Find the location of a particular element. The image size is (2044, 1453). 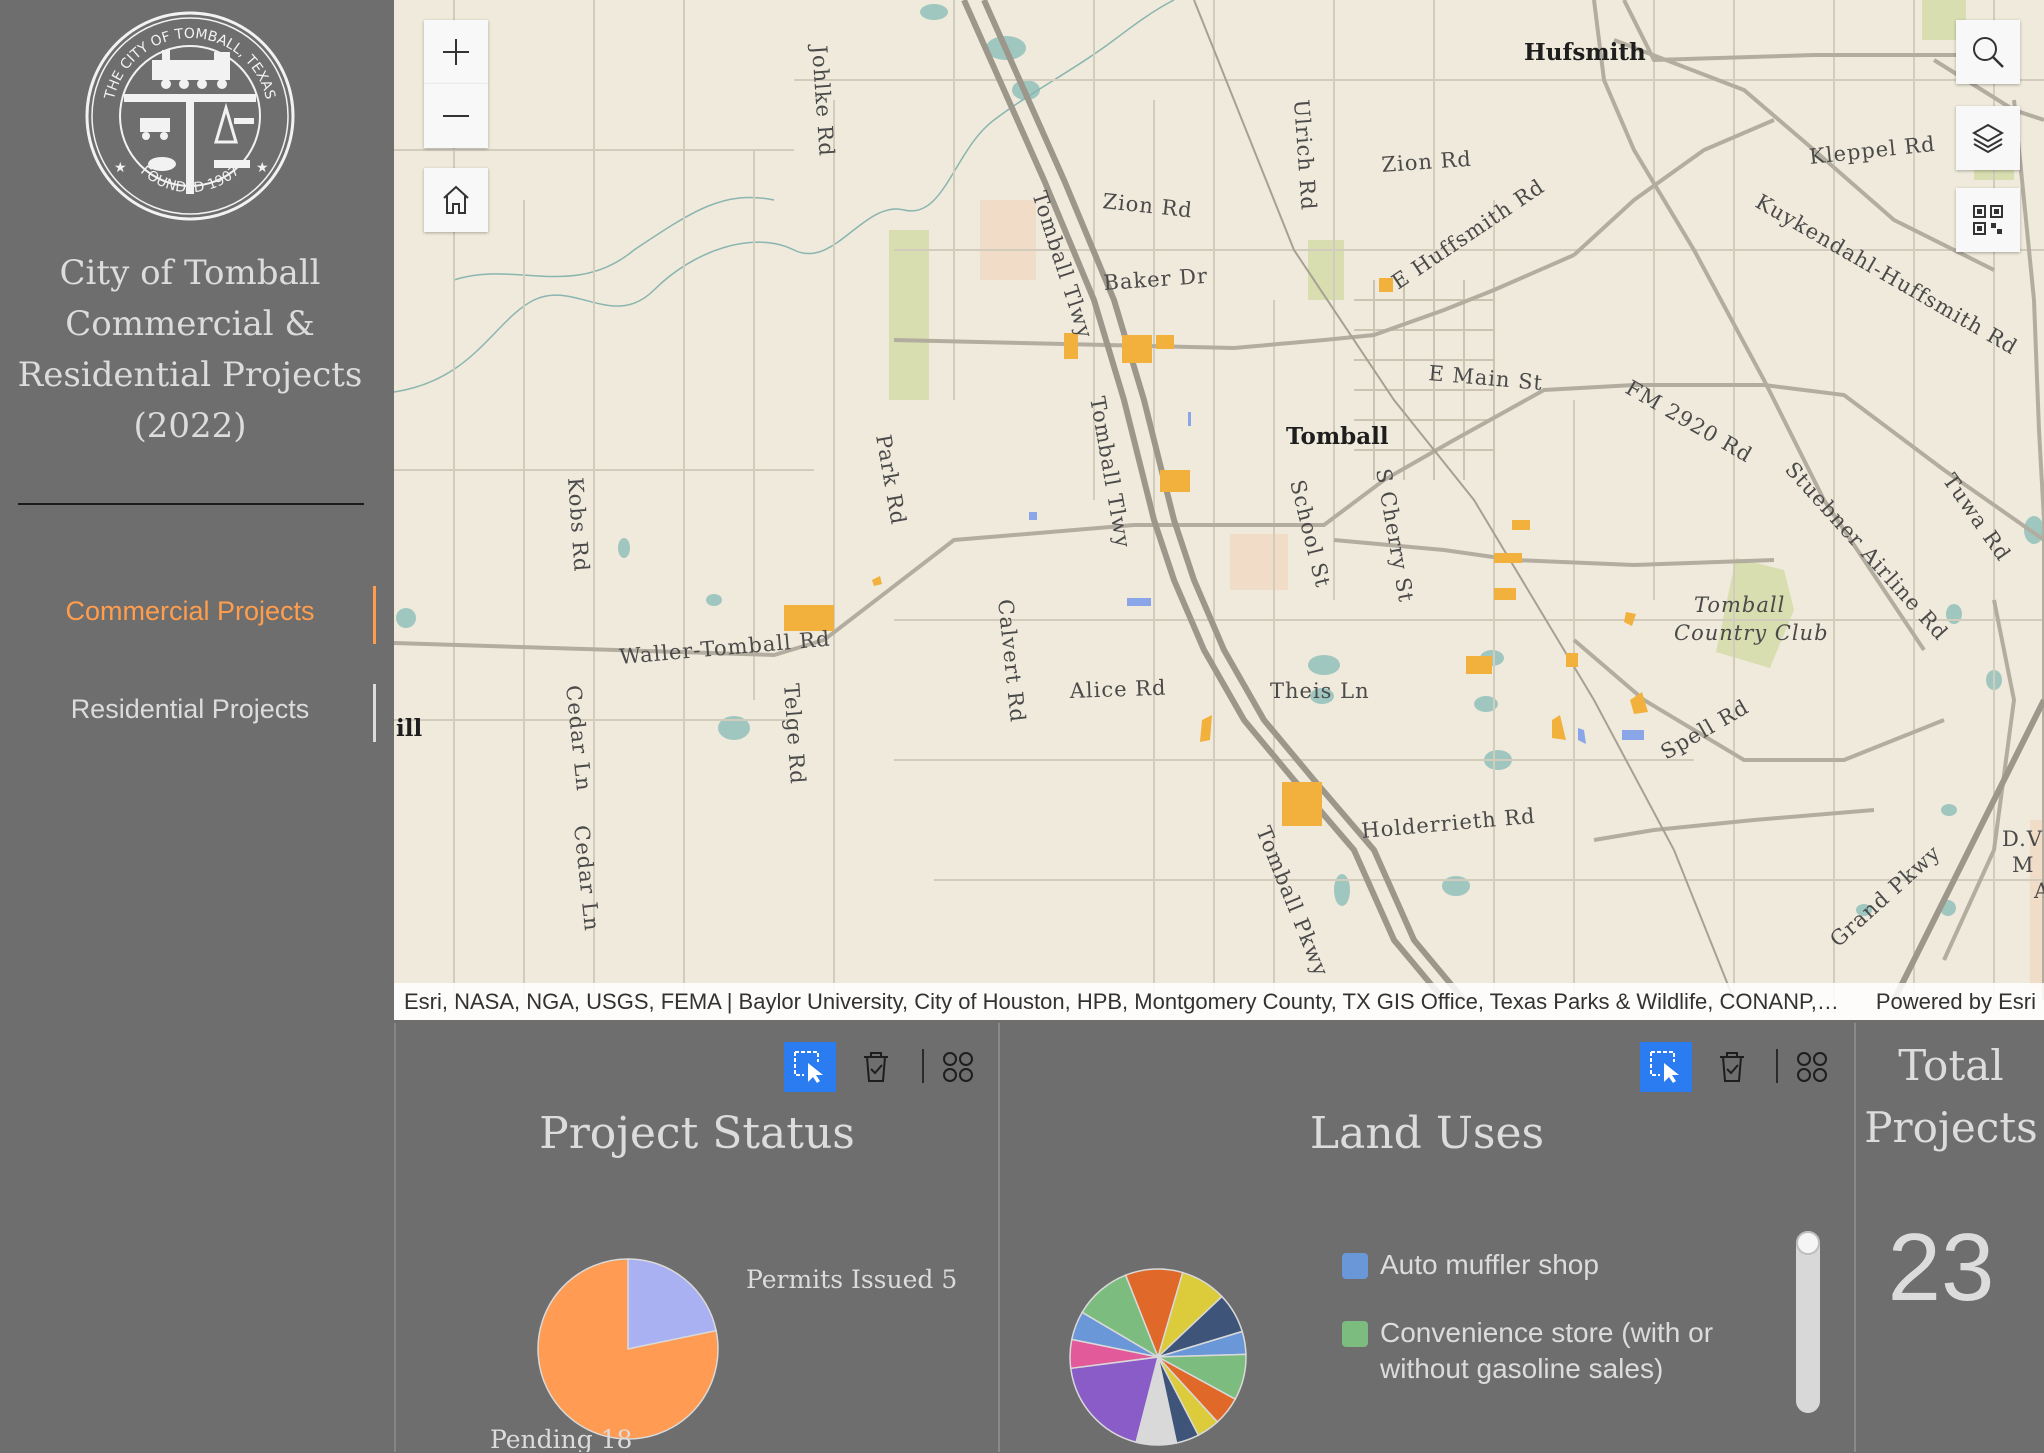

place-label: Country Club is located at coordinates (1751, 633).